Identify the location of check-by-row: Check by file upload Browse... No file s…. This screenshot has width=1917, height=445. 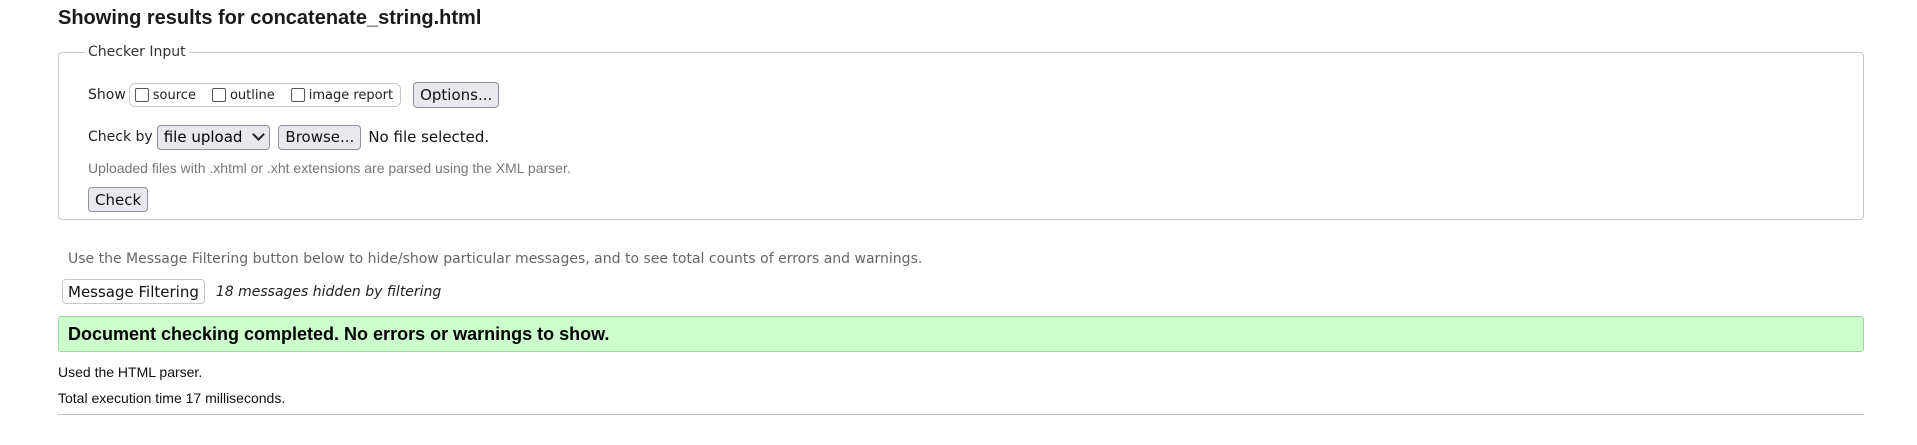
(288, 137).